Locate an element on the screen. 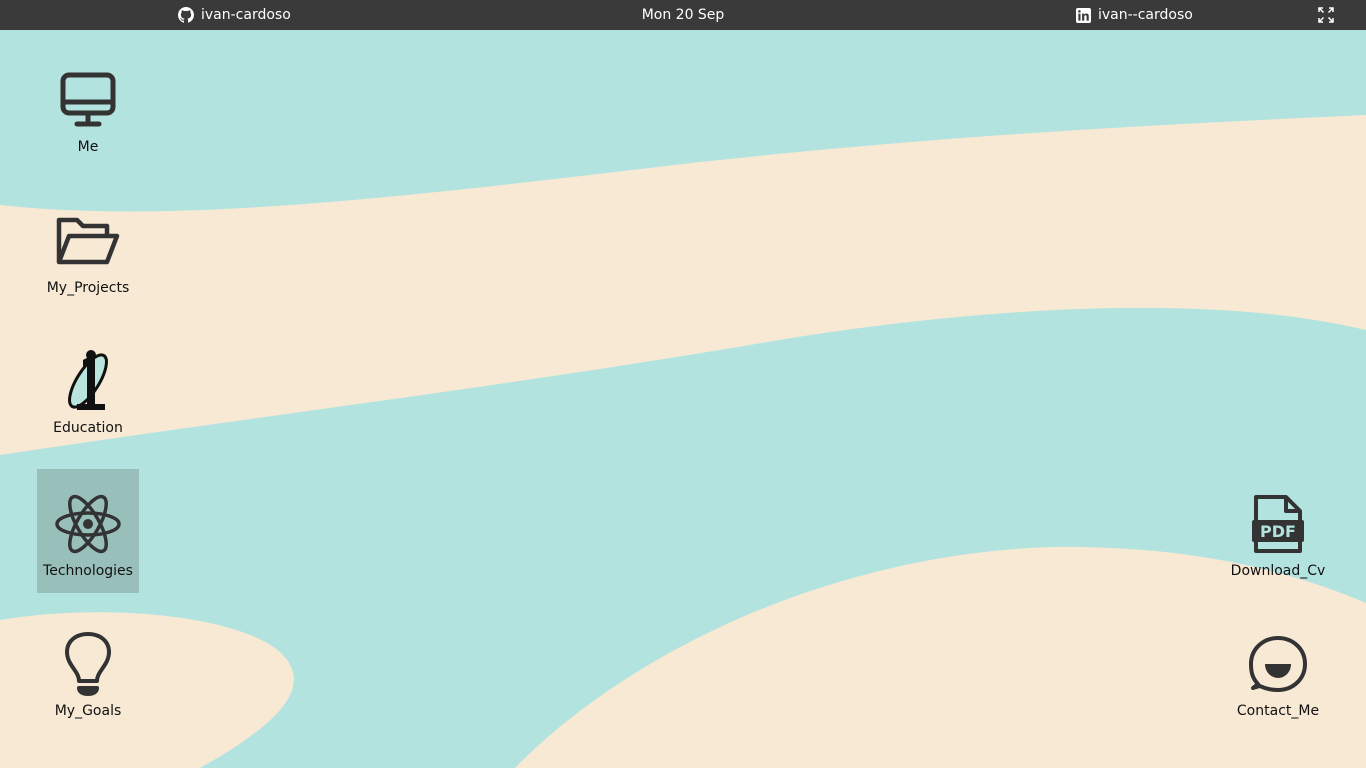  folder-open-icon is located at coordinates (88, 241).